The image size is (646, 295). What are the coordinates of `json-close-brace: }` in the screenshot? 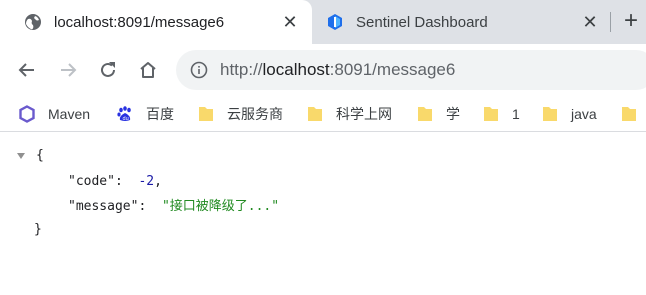 It's located at (38, 230).